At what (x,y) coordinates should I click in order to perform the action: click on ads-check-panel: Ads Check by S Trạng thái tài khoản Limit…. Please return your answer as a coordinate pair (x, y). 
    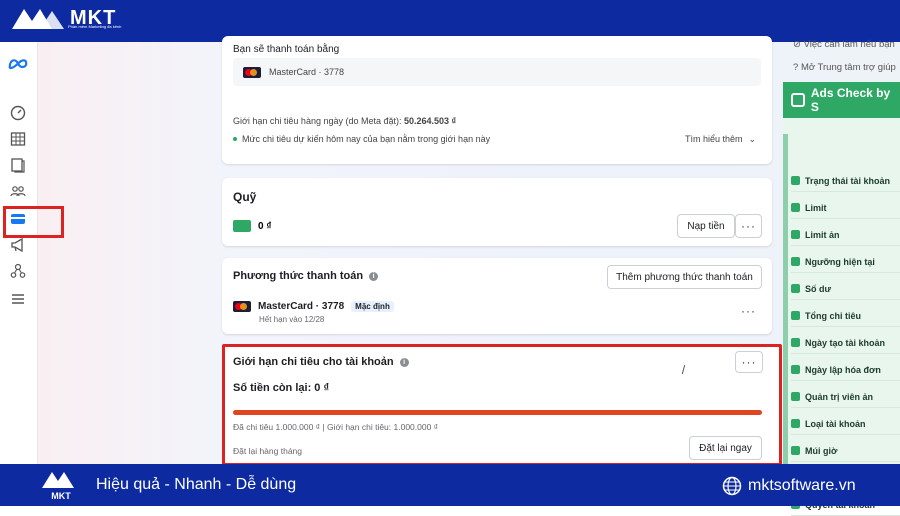
    Looking at the image, I should click on (841, 299).